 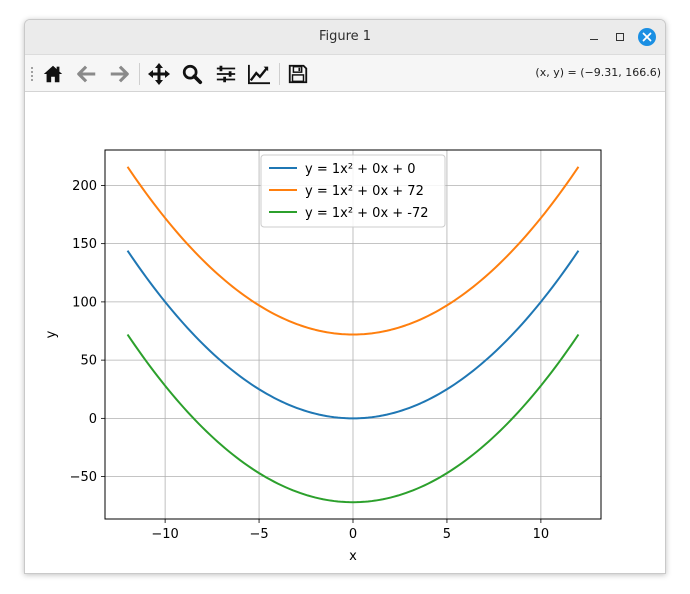 What do you see at coordinates (84, 186) in the screenshot?
I see `y-tick-label: 200` at bounding box center [84, 186].